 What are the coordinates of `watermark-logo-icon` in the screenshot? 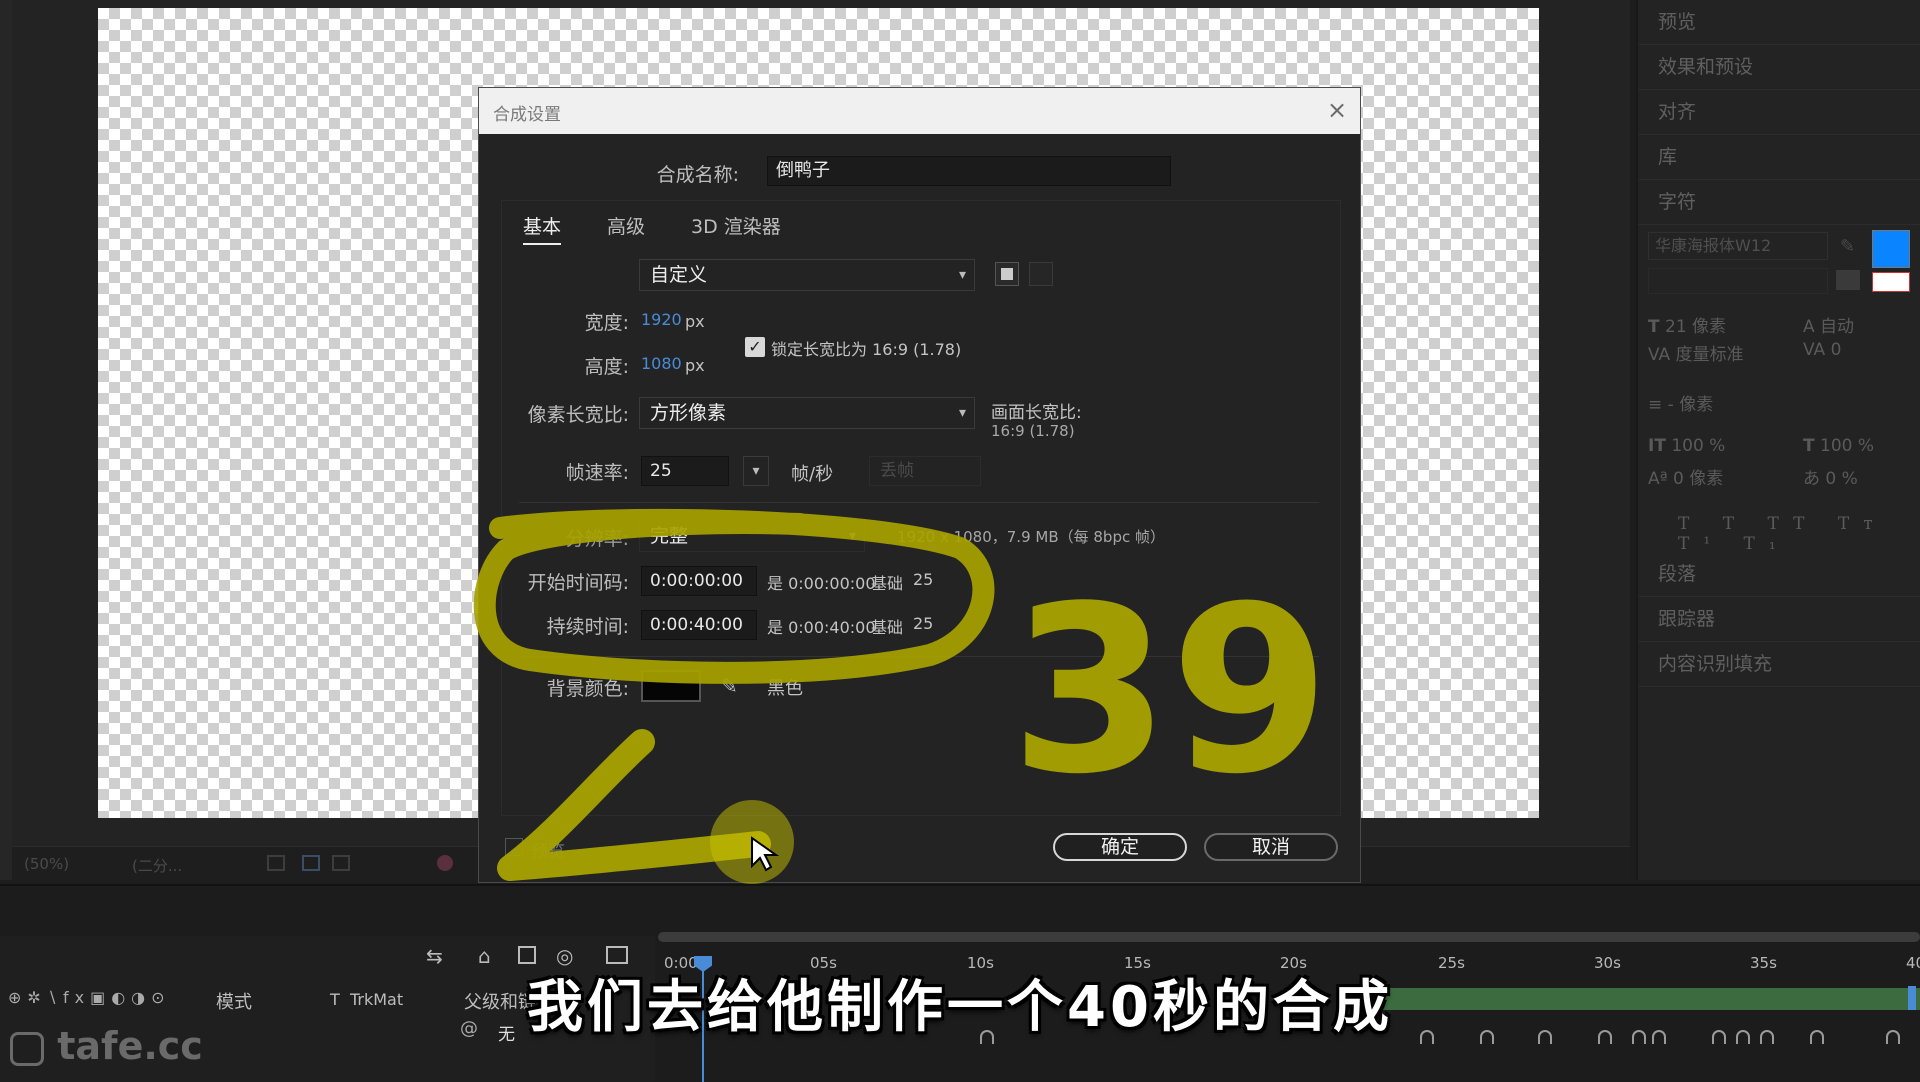 It's located at (27, 1048).